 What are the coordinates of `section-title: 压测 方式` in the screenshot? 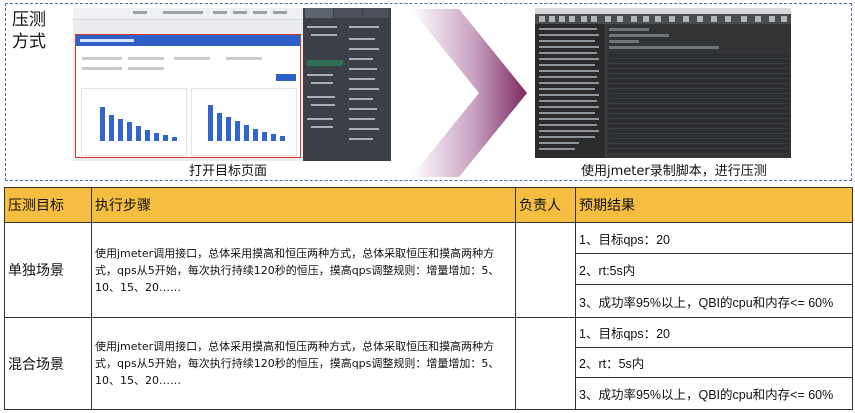 It's located at (29, 31).